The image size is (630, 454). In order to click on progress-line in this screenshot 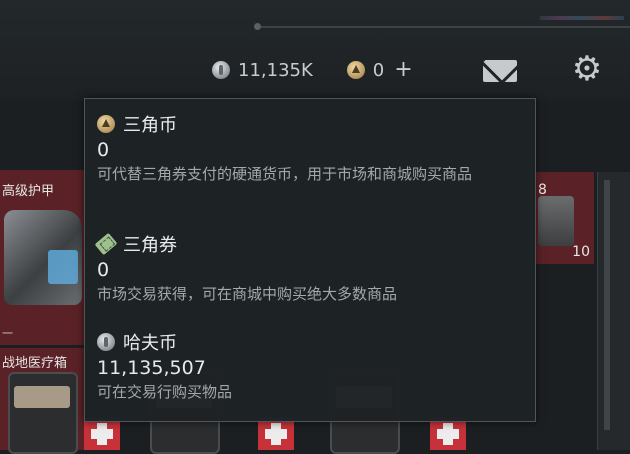, I will do `click(442, 26)`.